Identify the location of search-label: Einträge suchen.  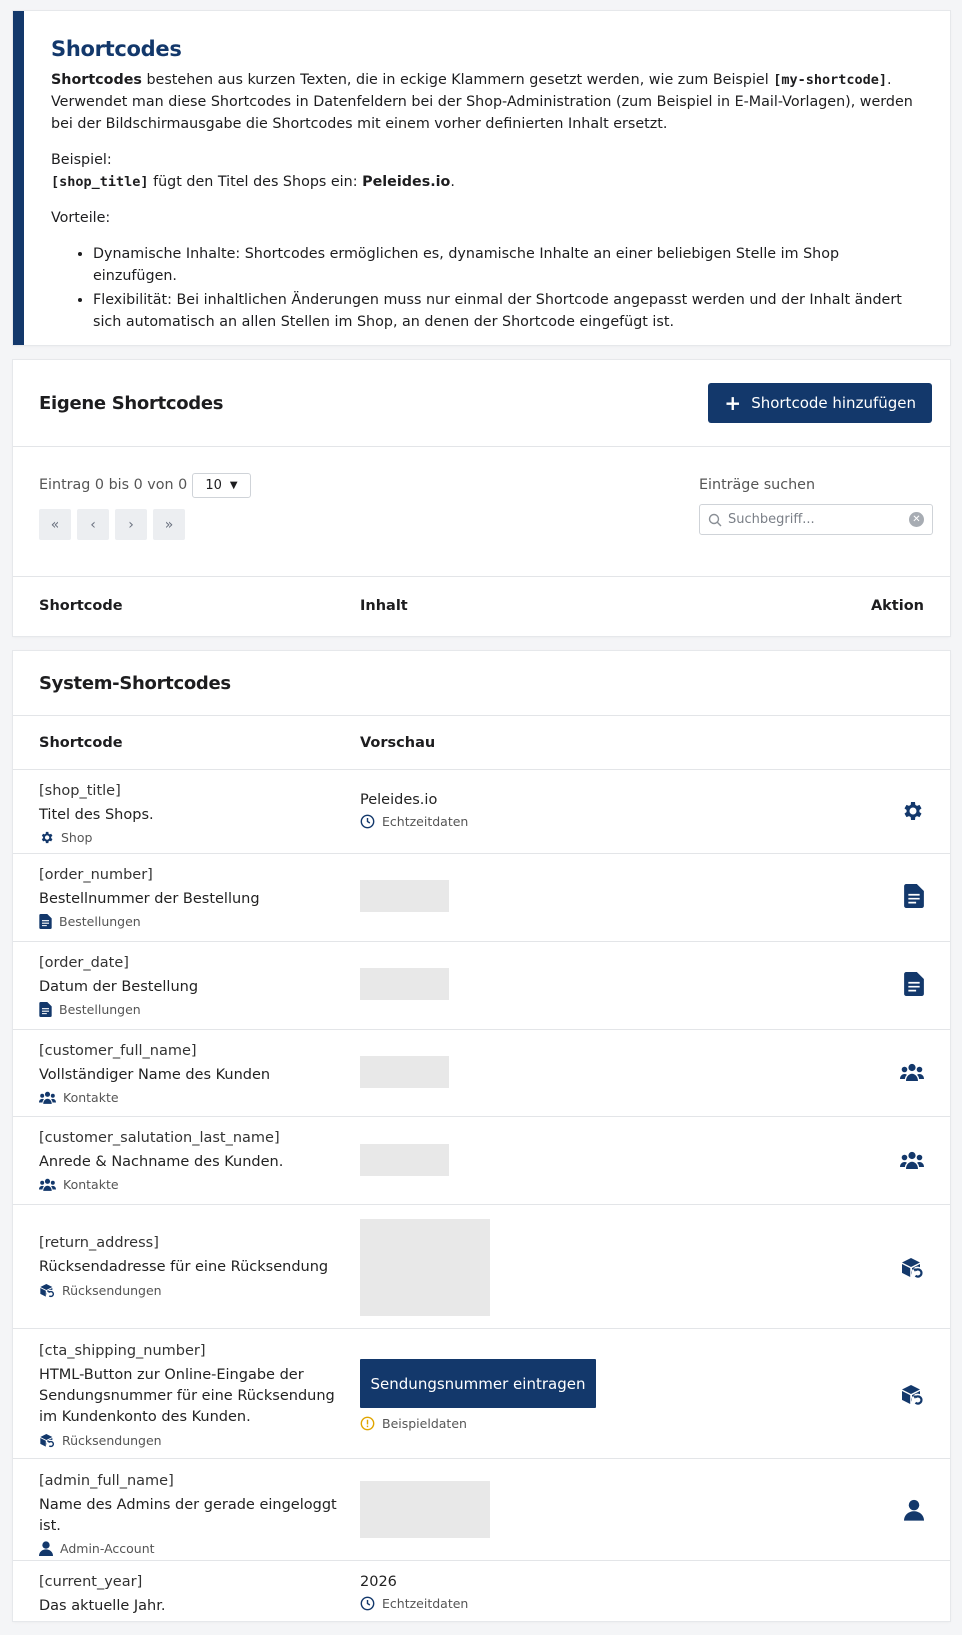
(757, 485).